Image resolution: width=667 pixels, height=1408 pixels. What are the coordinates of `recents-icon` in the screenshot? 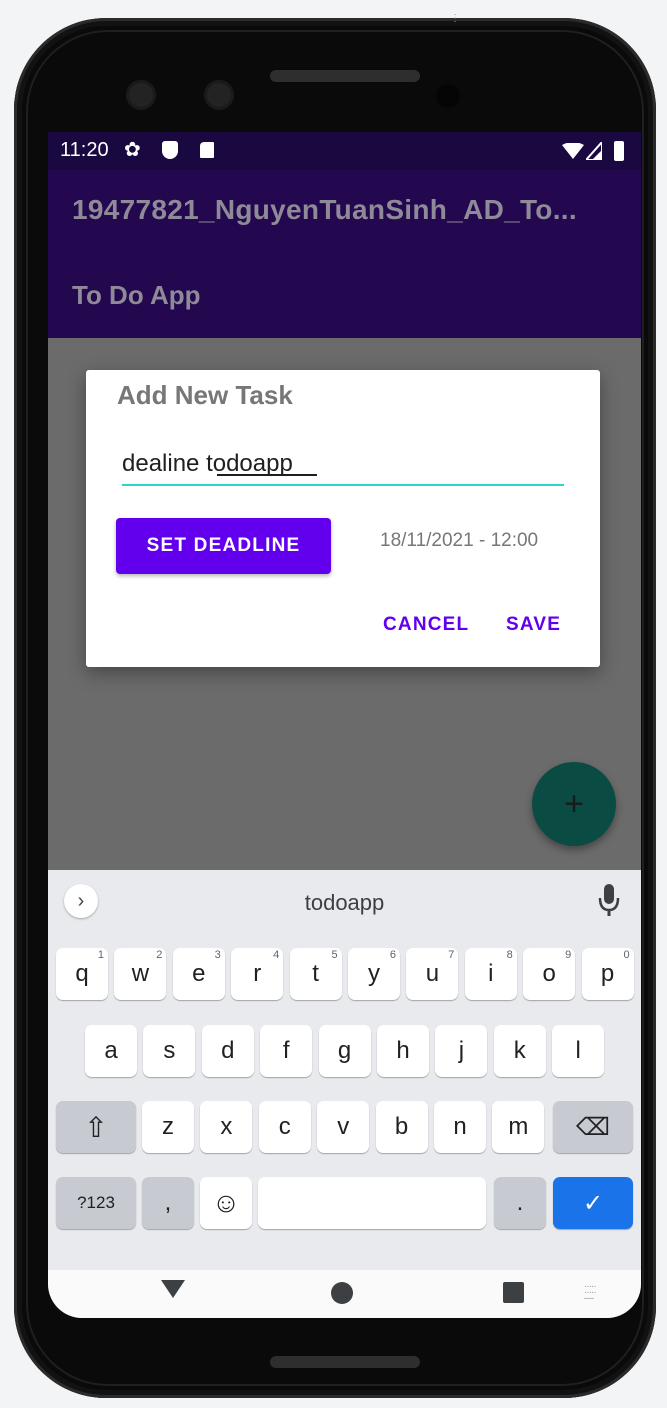 It's located at (513, 1292).